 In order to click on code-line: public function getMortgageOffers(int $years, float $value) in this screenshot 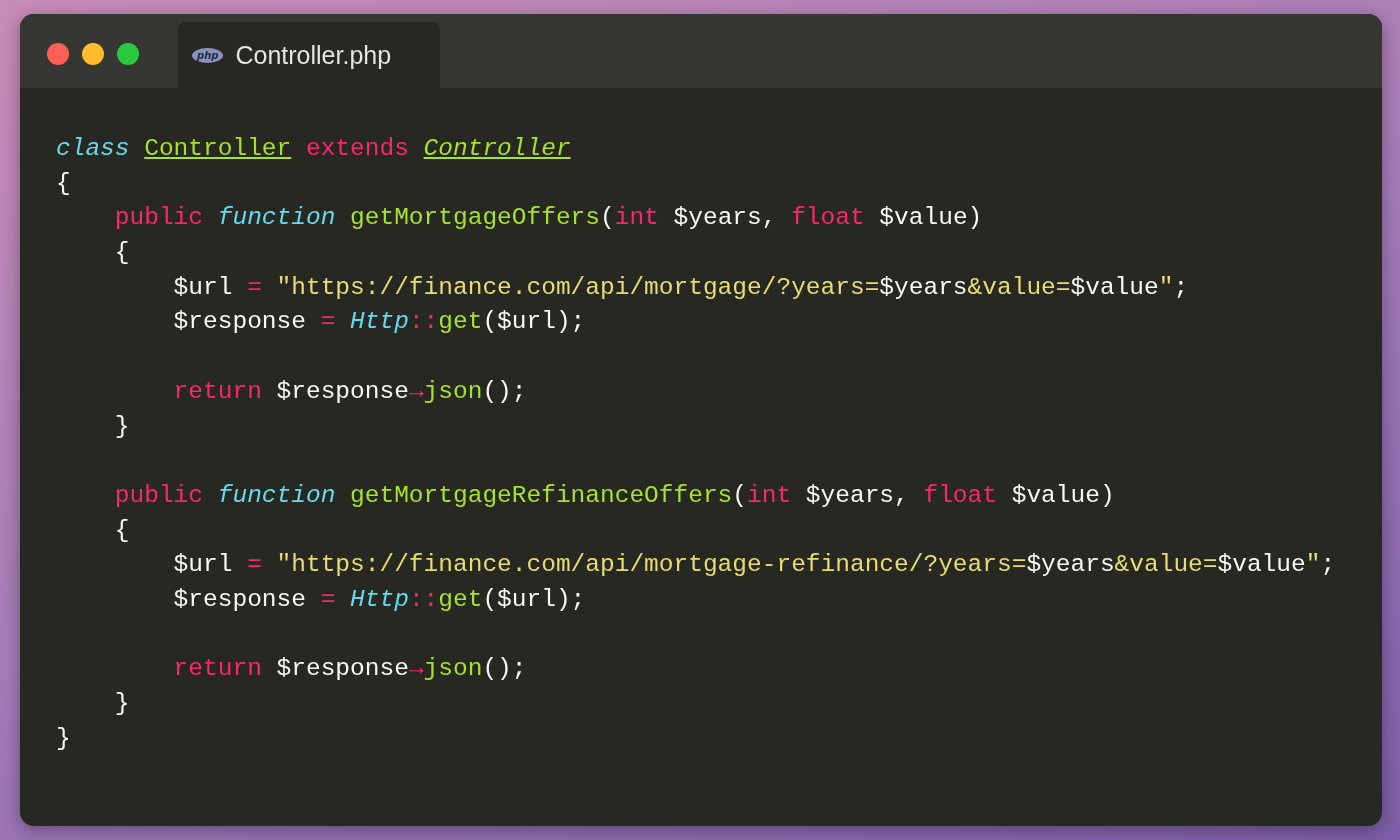, I will do `click(548, 218)`.